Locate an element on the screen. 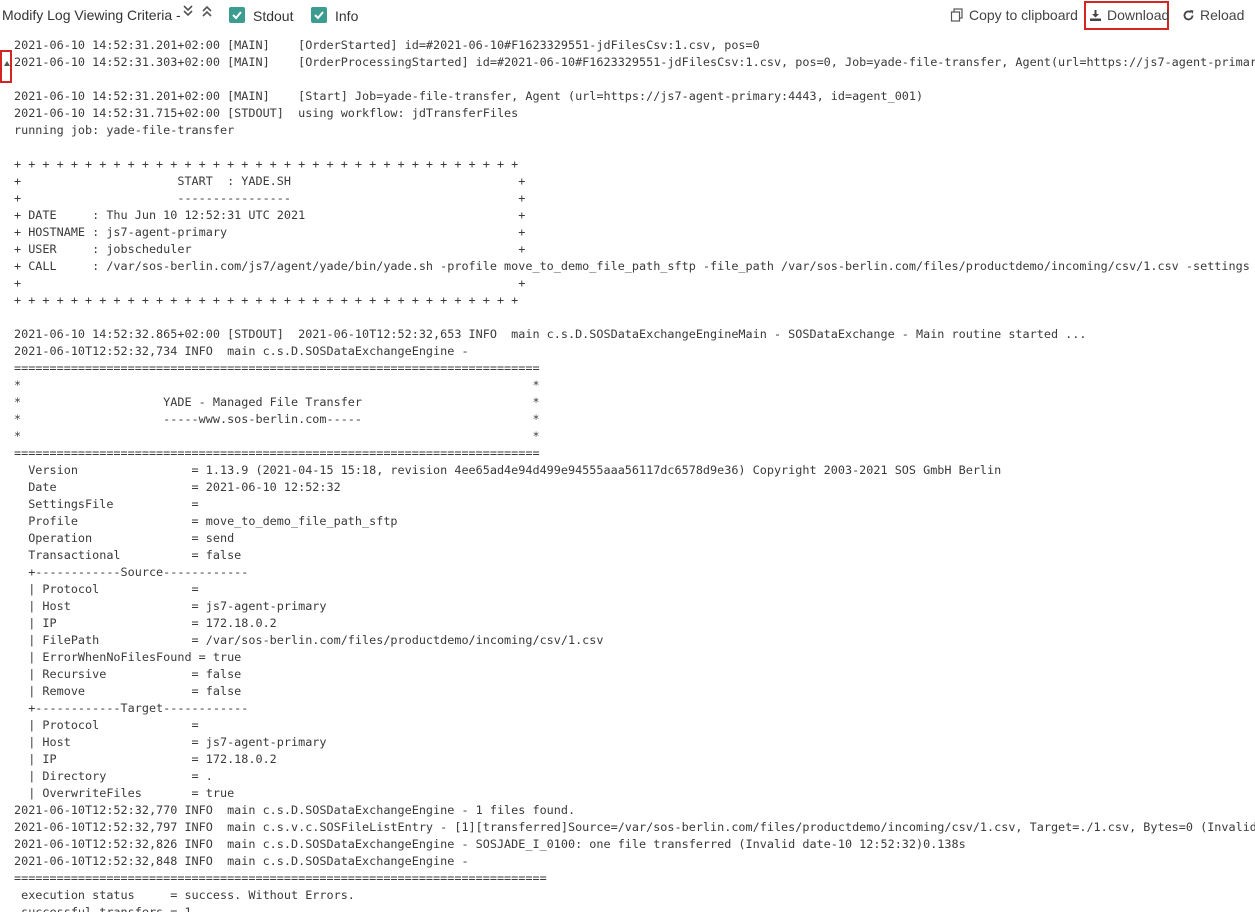 The image size is (1255, 912). copy-to-clipboard-button: Copy to clipboard is located at coordinates (1014, 15).